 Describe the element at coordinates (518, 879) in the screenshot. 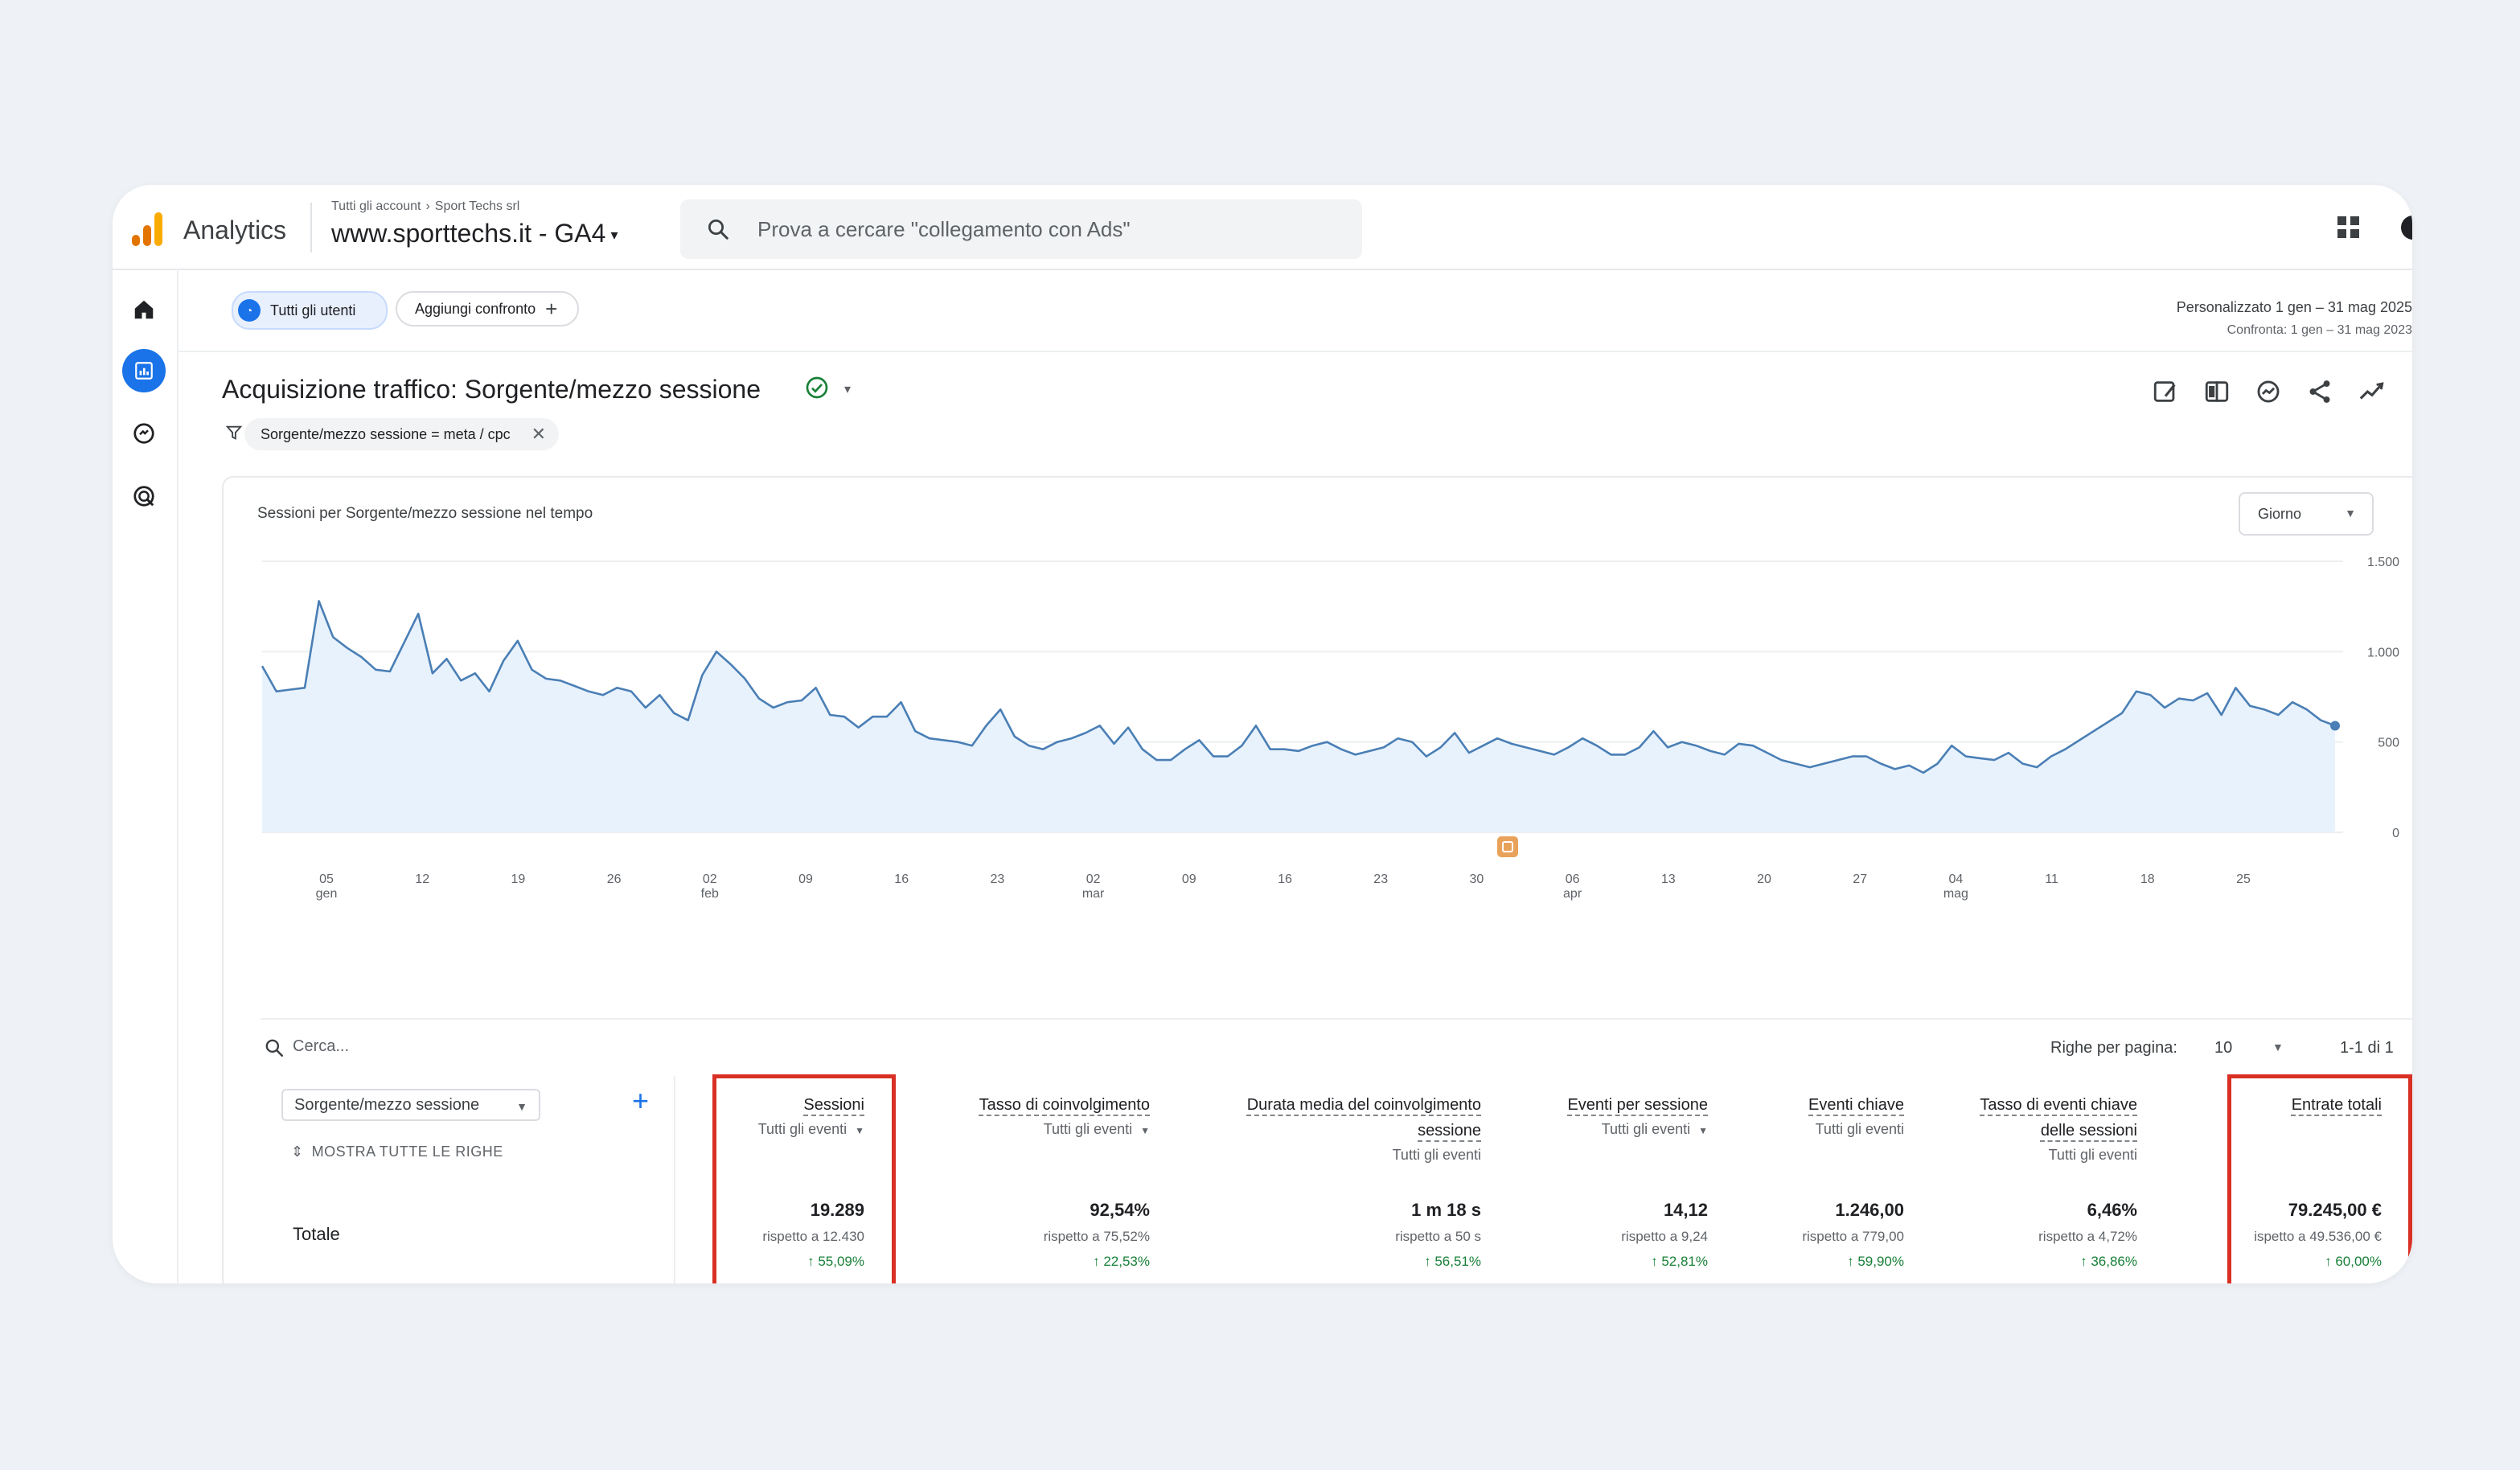

I see `x-tick-label: 19` at that location.